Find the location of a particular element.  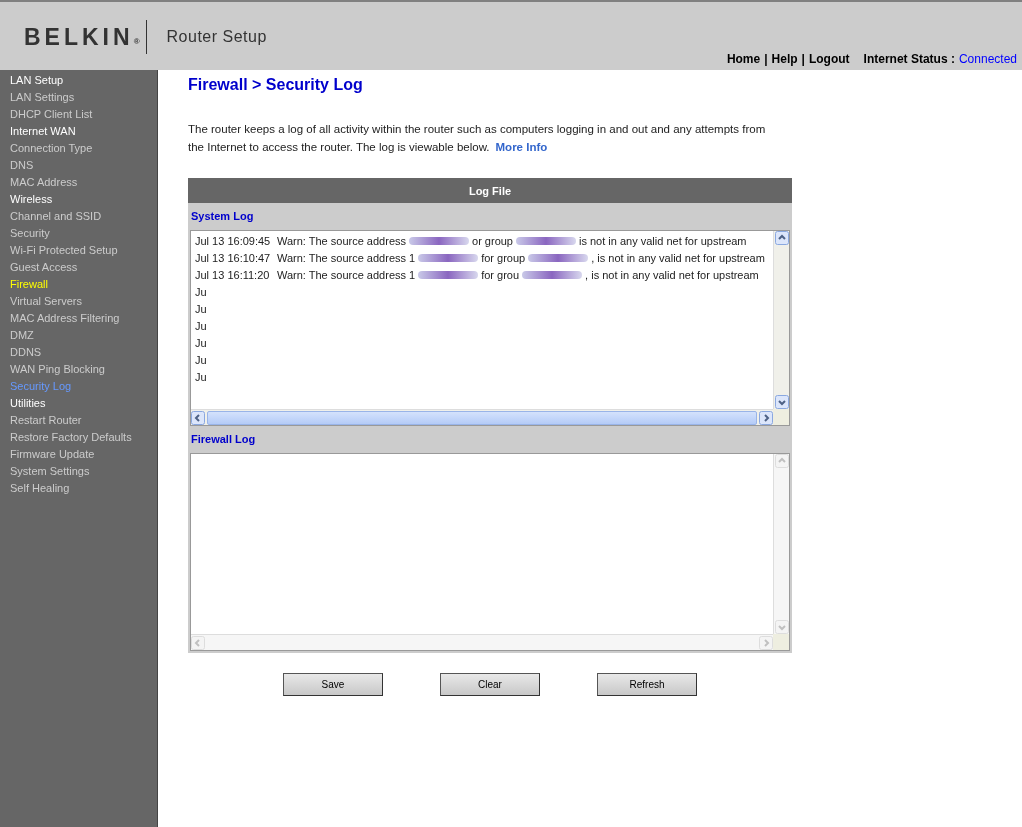

app-title: Router Setup is located at coordinates (216, 37).